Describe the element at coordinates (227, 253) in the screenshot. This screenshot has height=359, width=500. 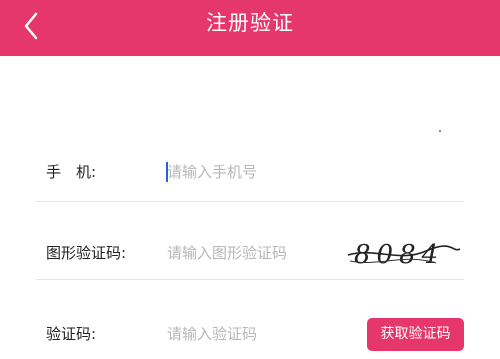
I see `image-code-input: 请输入图形验证码` at that location.